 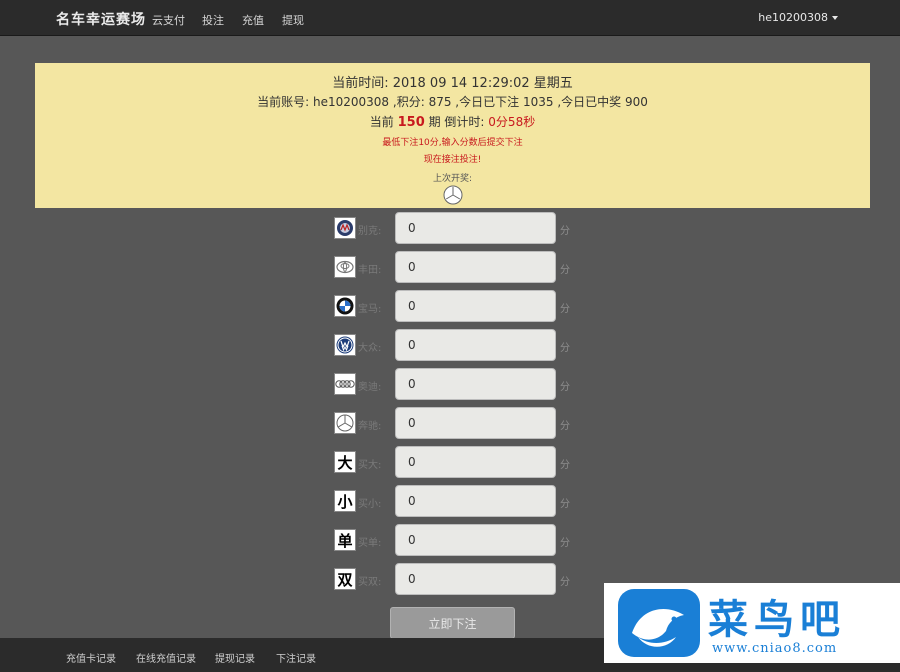 What do you see at coordinates (360, 83) in the screenshot?
I see `time-label: 当前时间:` at bounding box center [360, 83].